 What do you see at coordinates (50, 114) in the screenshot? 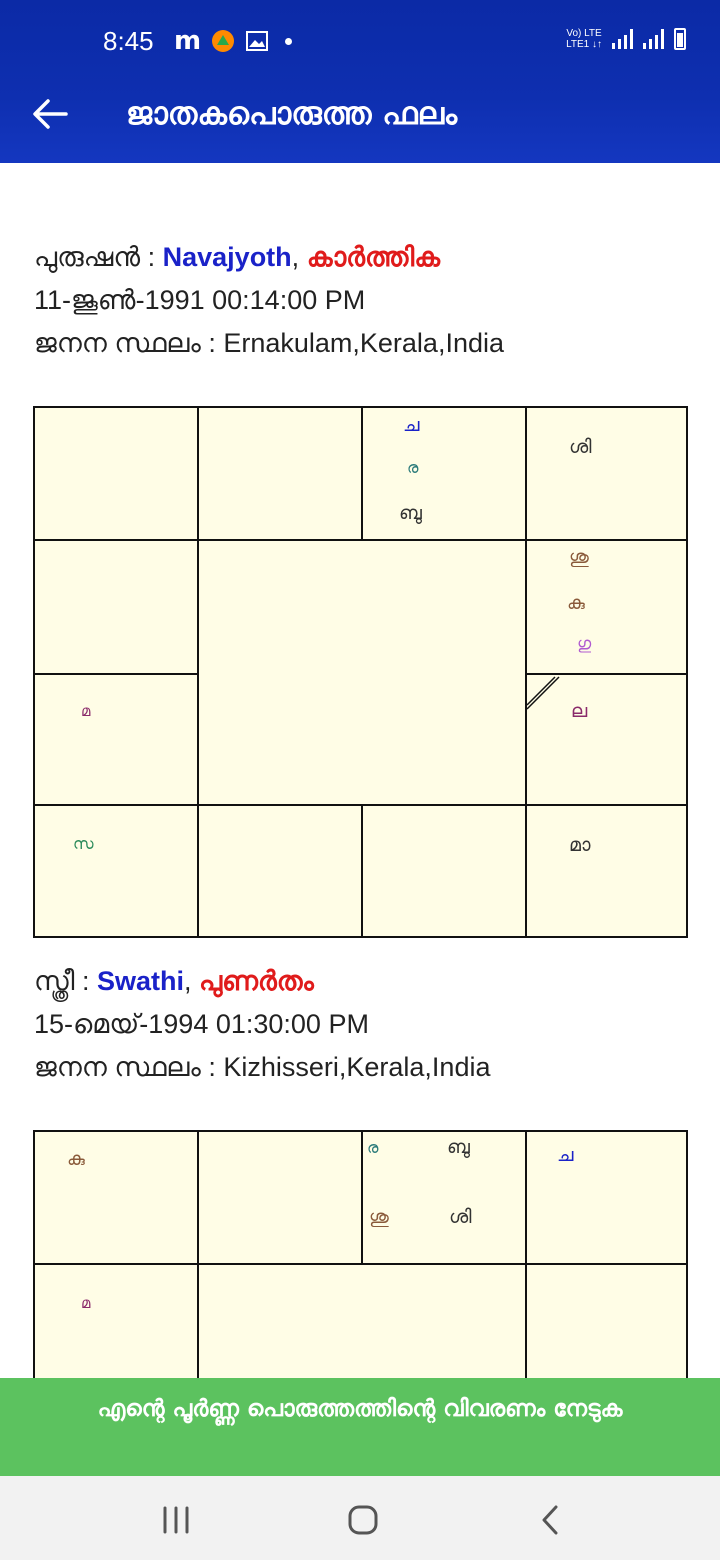
I see `back-arrow-icon` at bounding box center [50, 114].